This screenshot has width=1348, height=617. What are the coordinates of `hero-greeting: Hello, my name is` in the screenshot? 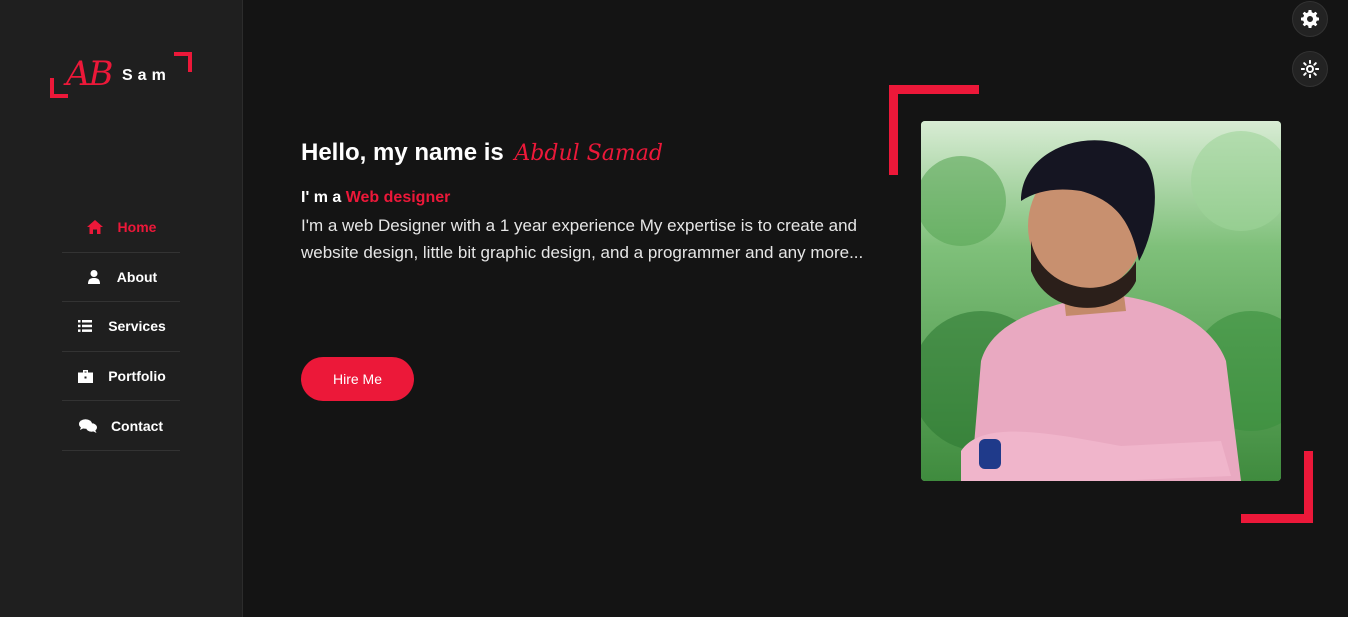 It's located at (402, 152).